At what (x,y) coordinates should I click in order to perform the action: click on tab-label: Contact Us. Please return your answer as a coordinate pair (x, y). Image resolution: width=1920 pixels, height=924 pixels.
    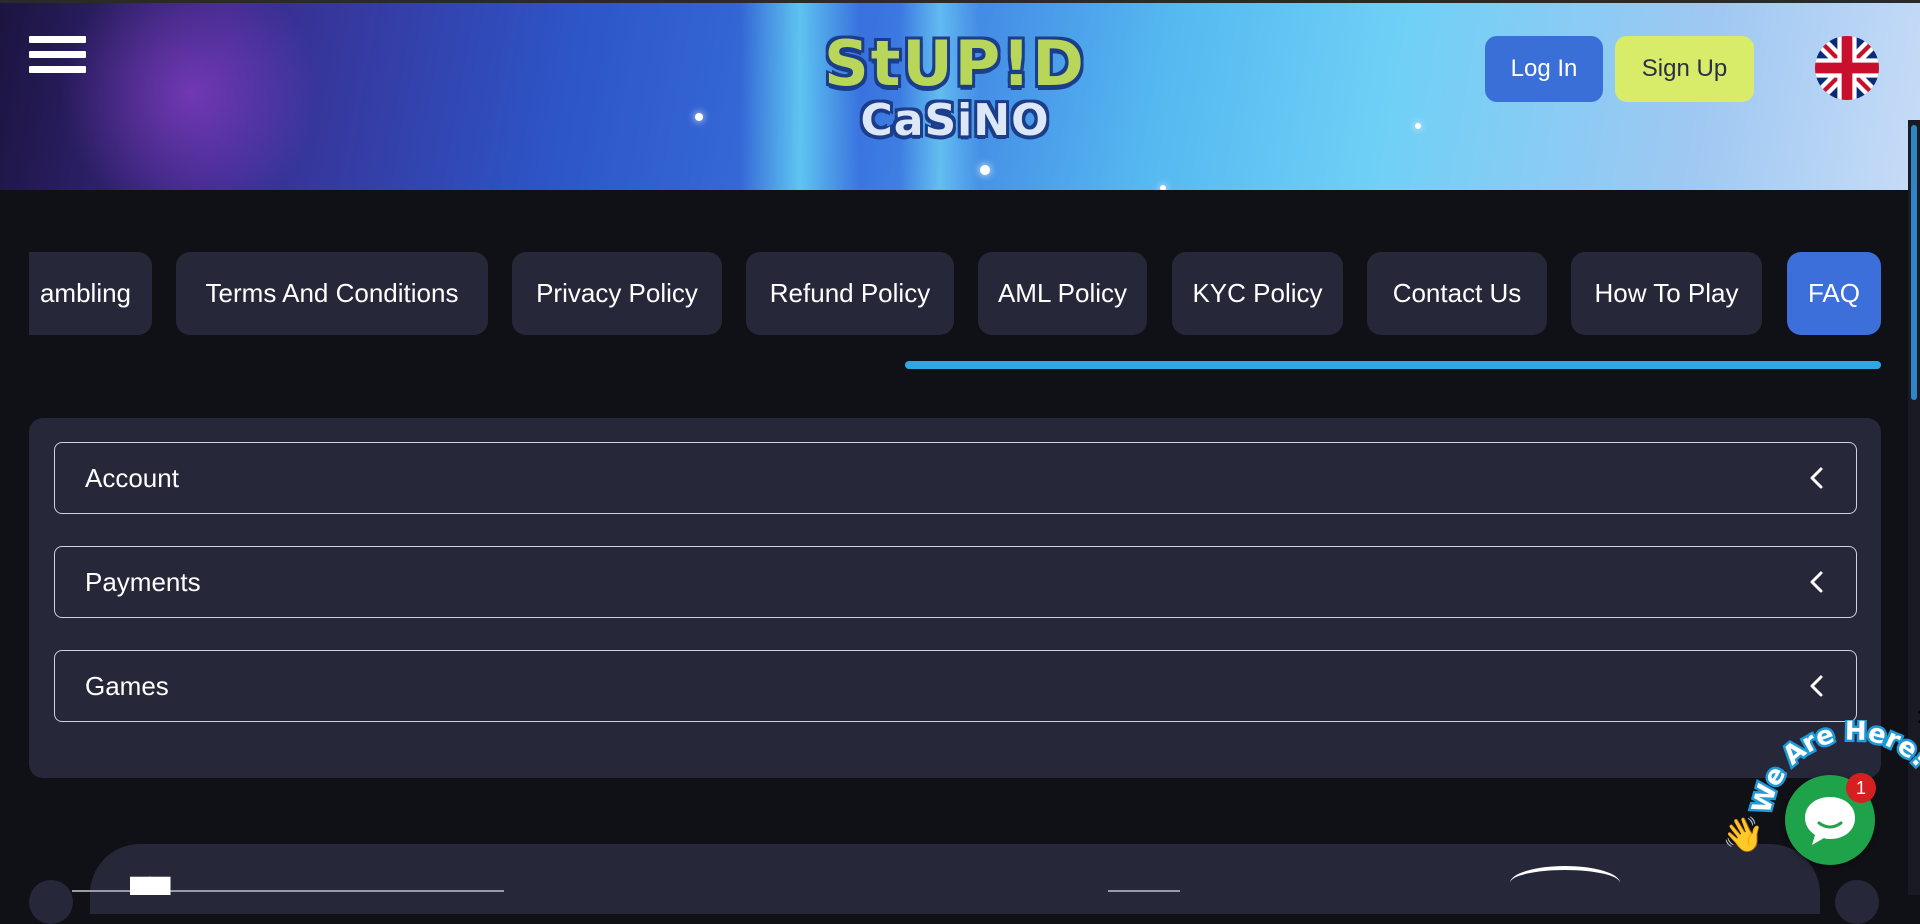
    Looking at the image, I should click on (1457, 293).